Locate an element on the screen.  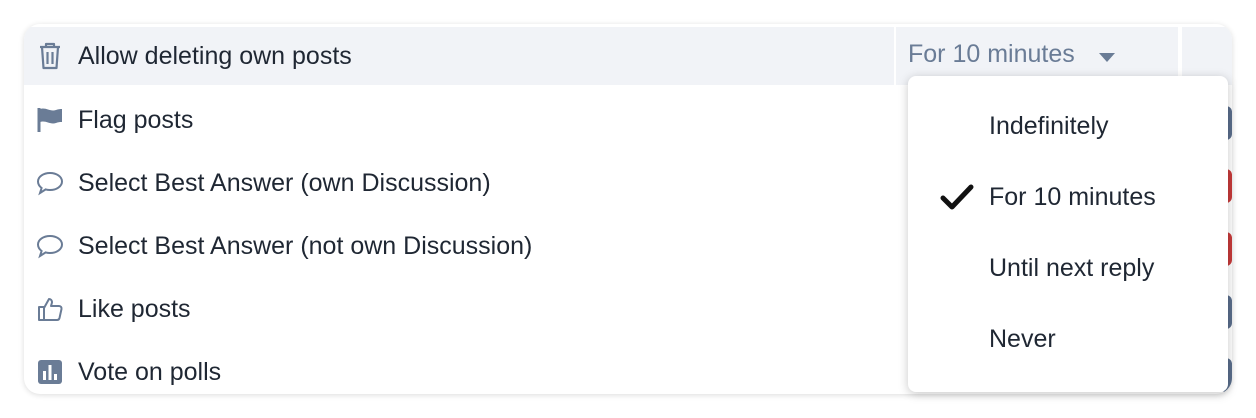
permission-label: Vote on polls is located at coordinates (150, 371).